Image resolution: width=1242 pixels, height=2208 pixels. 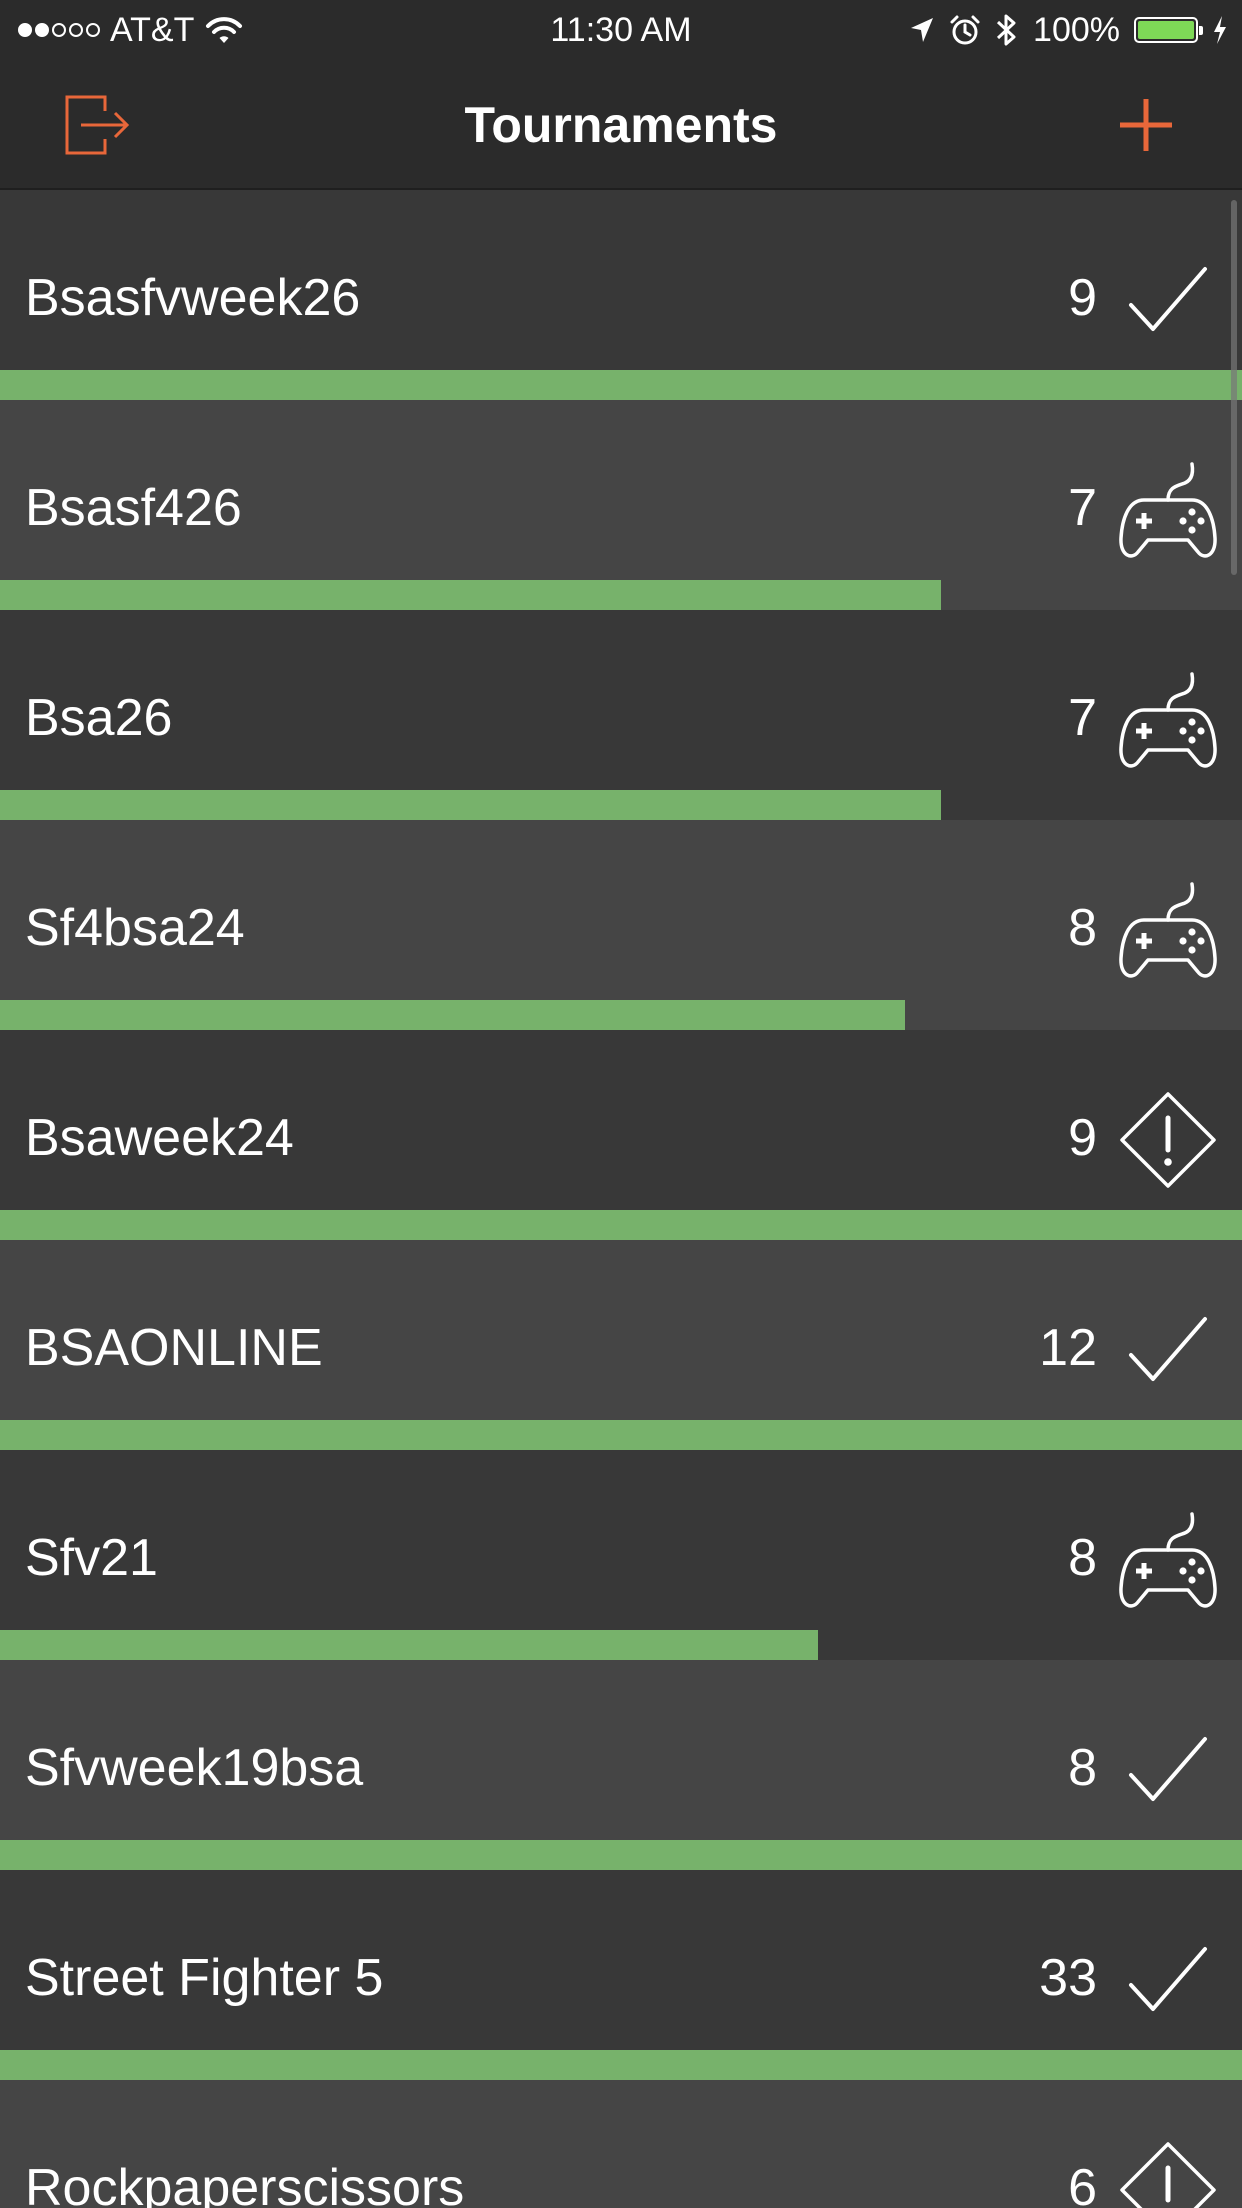 What do you see at coordinates (152, 29) in the screenshot?
I see `carrier-label: AT&T` at bounding box center [152, 29].